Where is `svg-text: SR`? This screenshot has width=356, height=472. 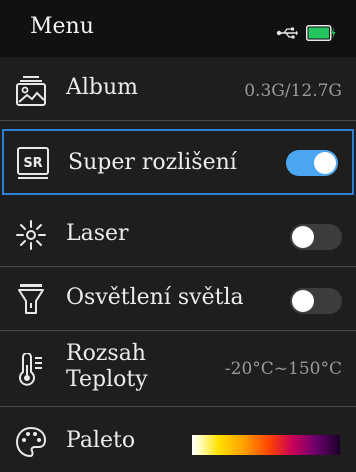
svg-text: SR is located at coordinates (32, 163).